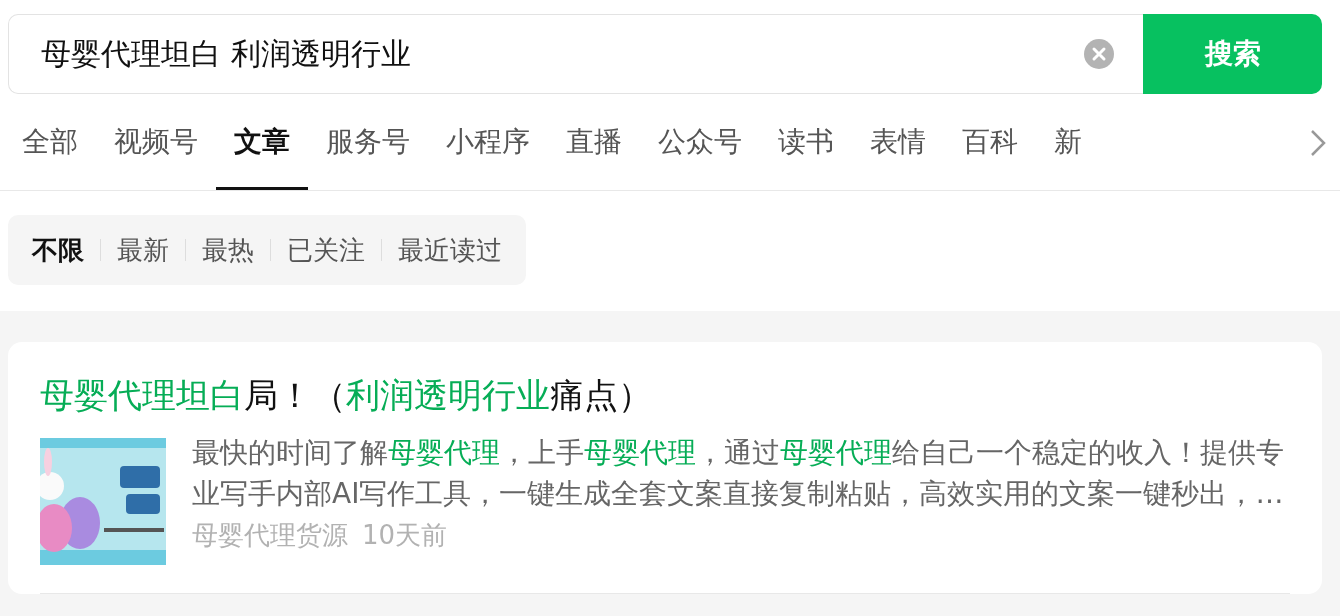 The width and height of the screenshot is (1340, 616). Describe the element at coordinates (898, 142) in the screenshot. I see `tab: 表情` at that location.